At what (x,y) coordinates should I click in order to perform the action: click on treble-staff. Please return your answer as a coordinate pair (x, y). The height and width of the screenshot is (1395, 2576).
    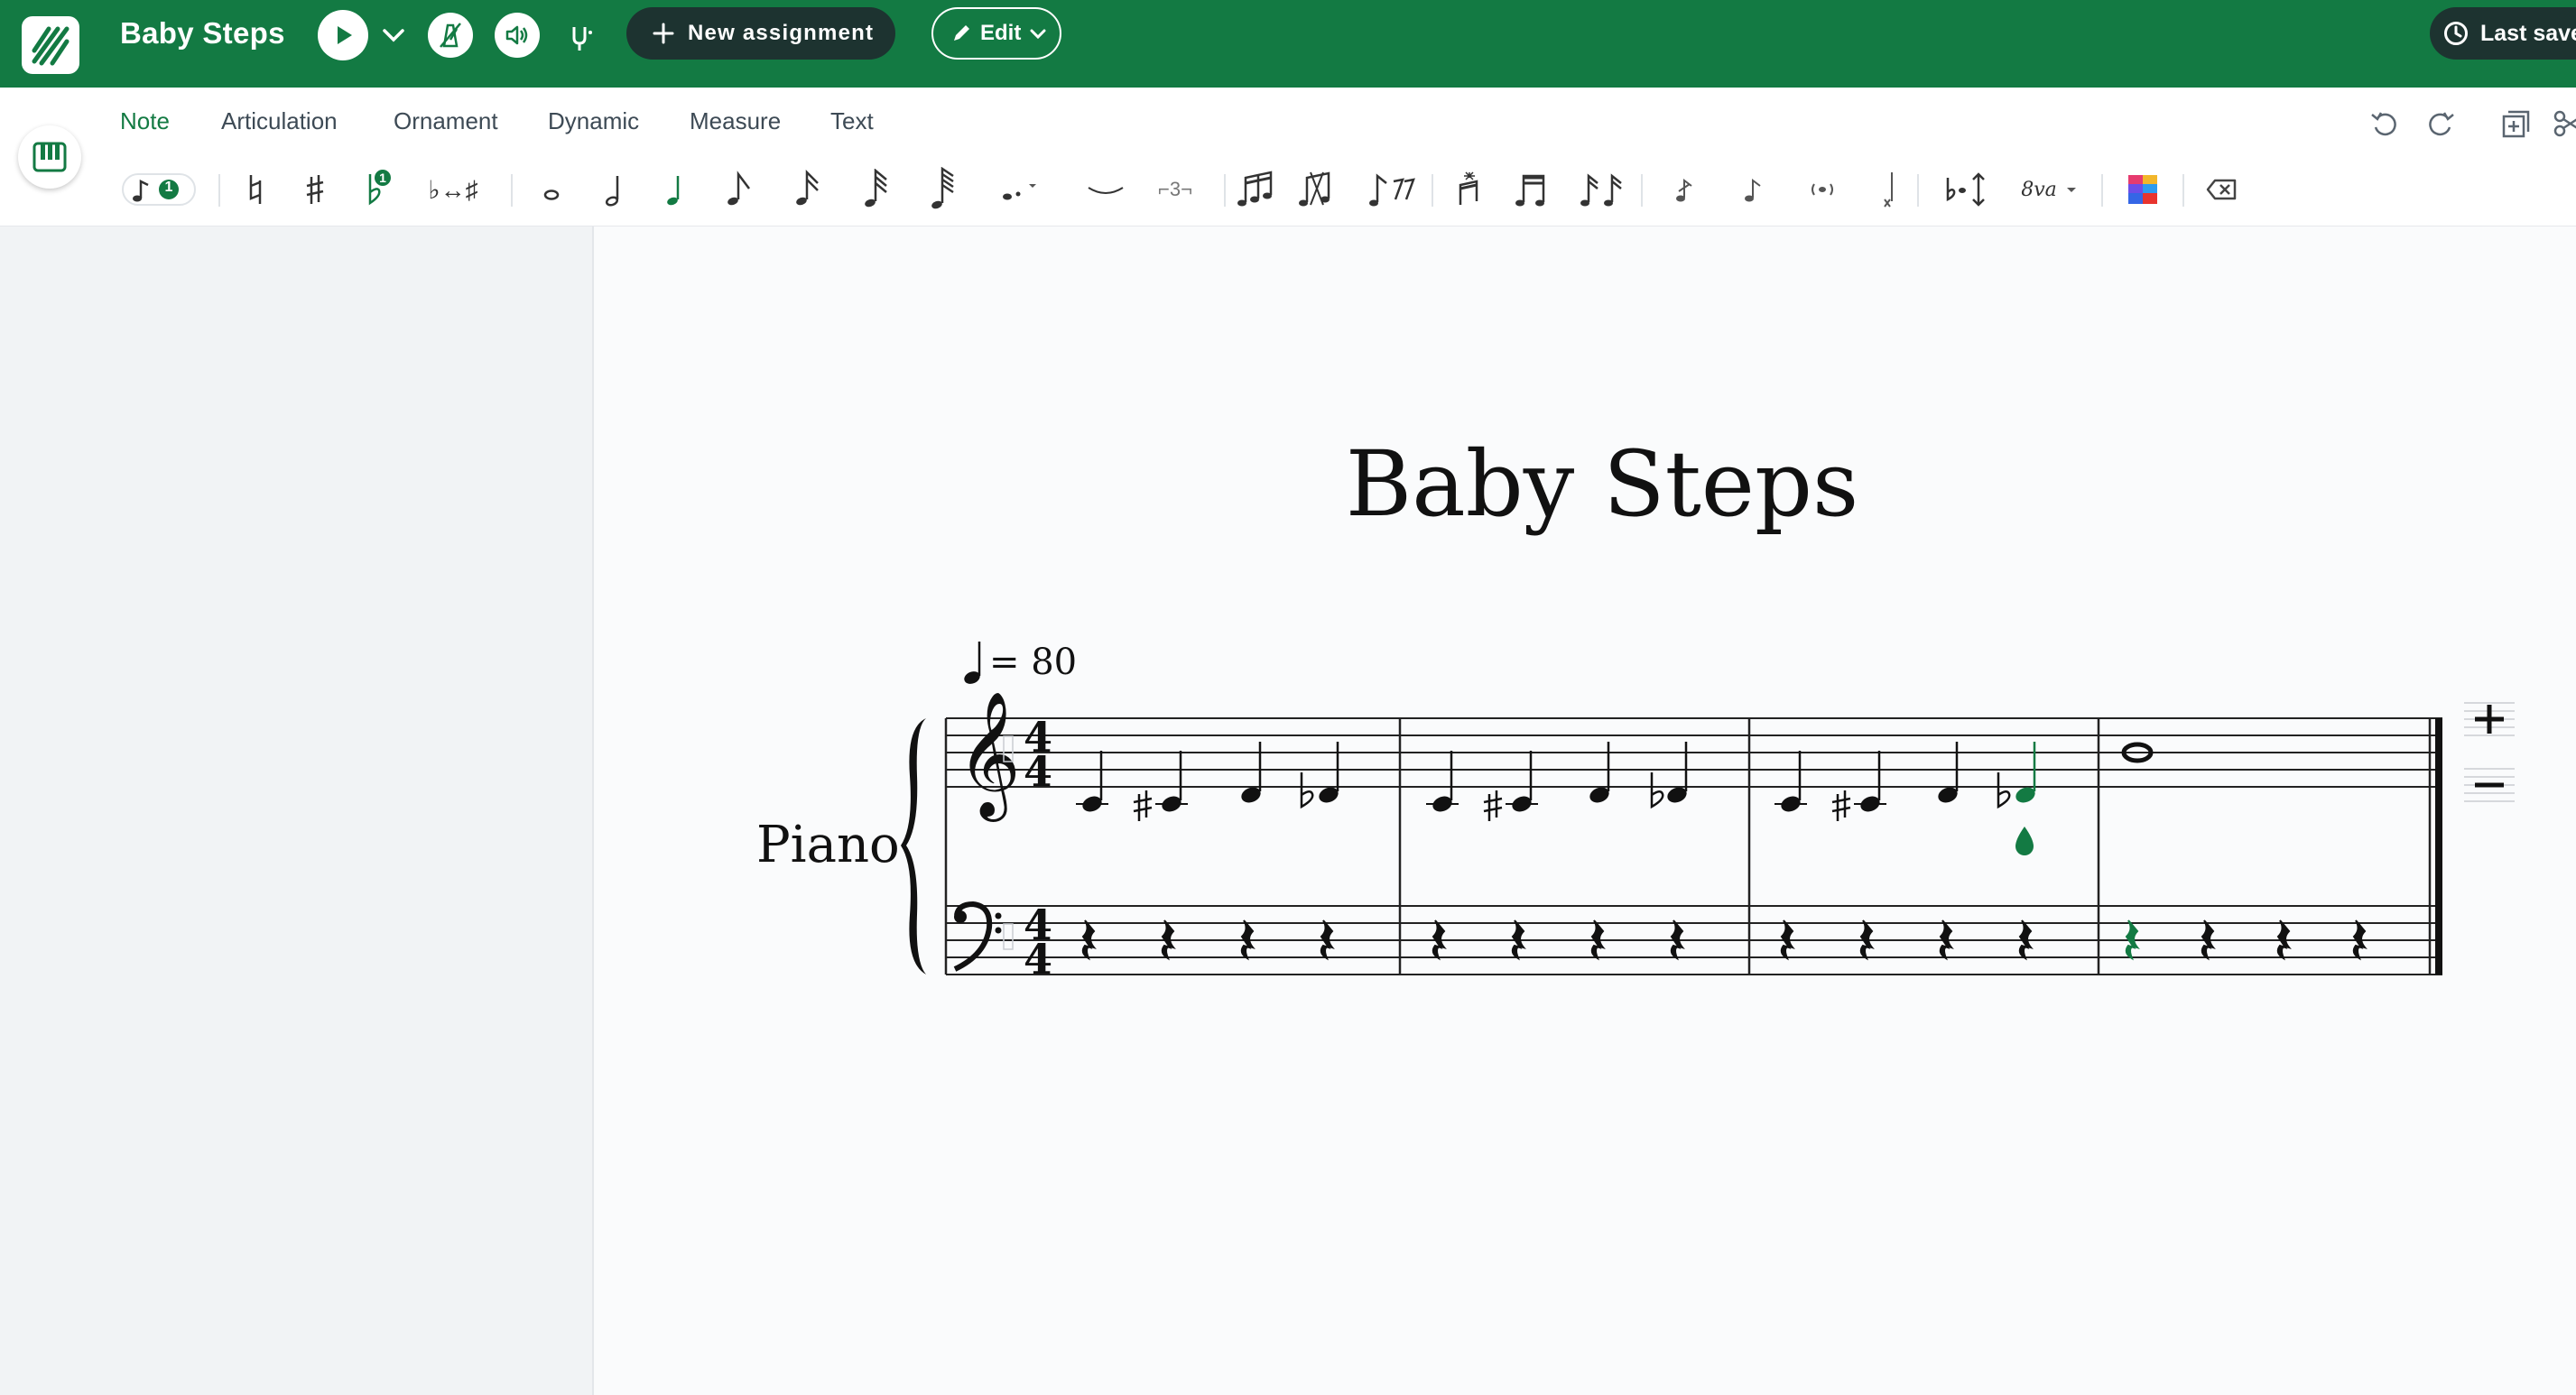
    Looking at the image, I should click on (1694, 753).